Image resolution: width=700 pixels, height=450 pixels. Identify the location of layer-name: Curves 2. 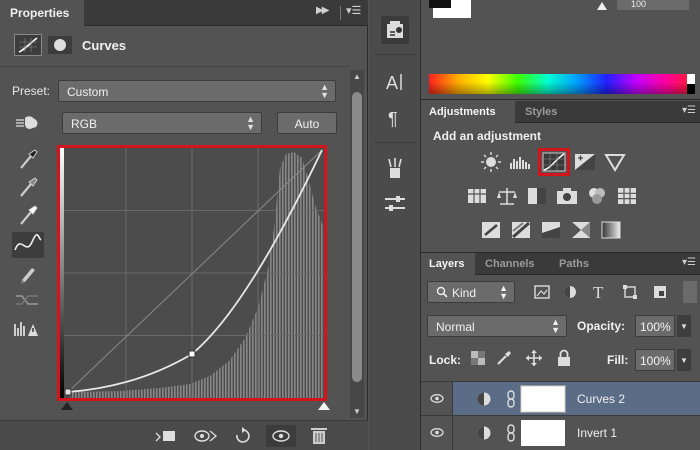
(601, 399).